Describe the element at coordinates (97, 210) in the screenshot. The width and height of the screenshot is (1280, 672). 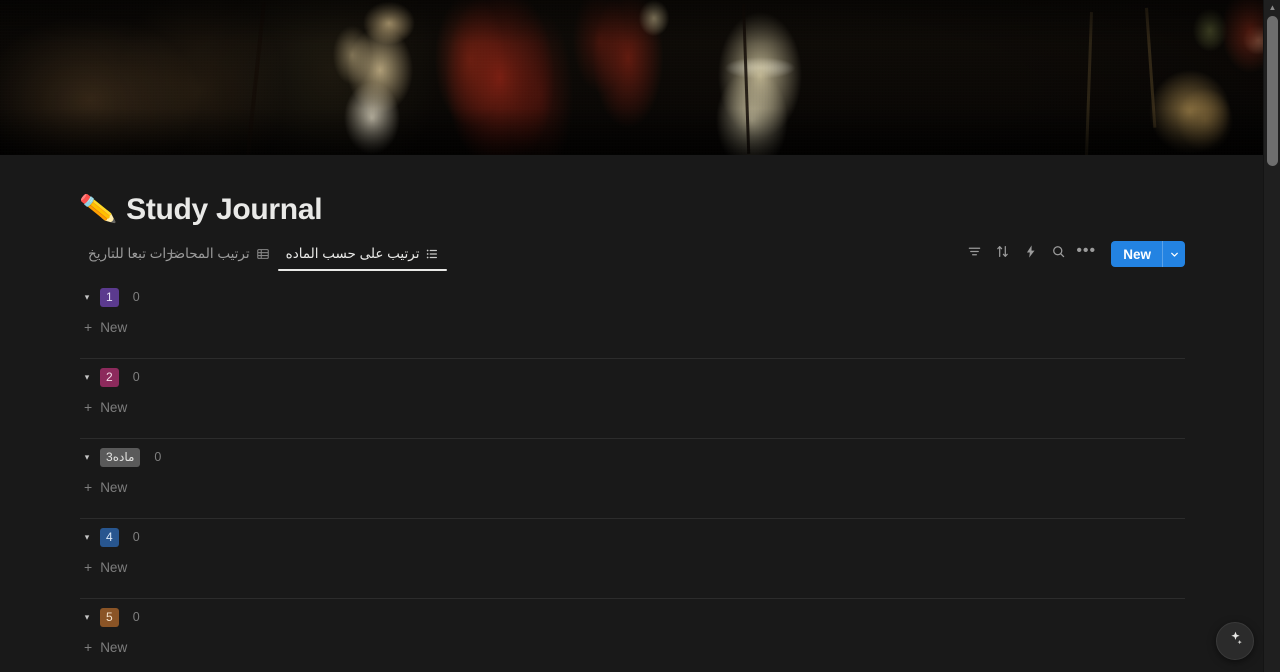
I see `page-icon-emoji: ✏️` at that location.